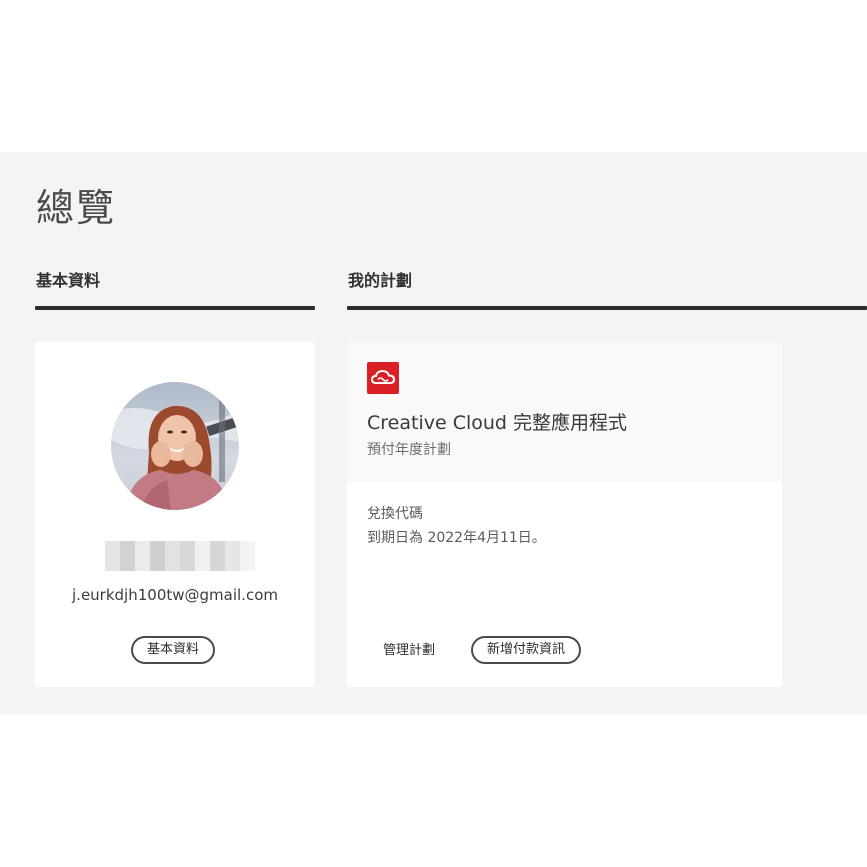 The image size is (867, 867). Describe the element at coordinates (380, 280) in the screenshot. I see `plans-section-heading: 我的計劃` at that location.